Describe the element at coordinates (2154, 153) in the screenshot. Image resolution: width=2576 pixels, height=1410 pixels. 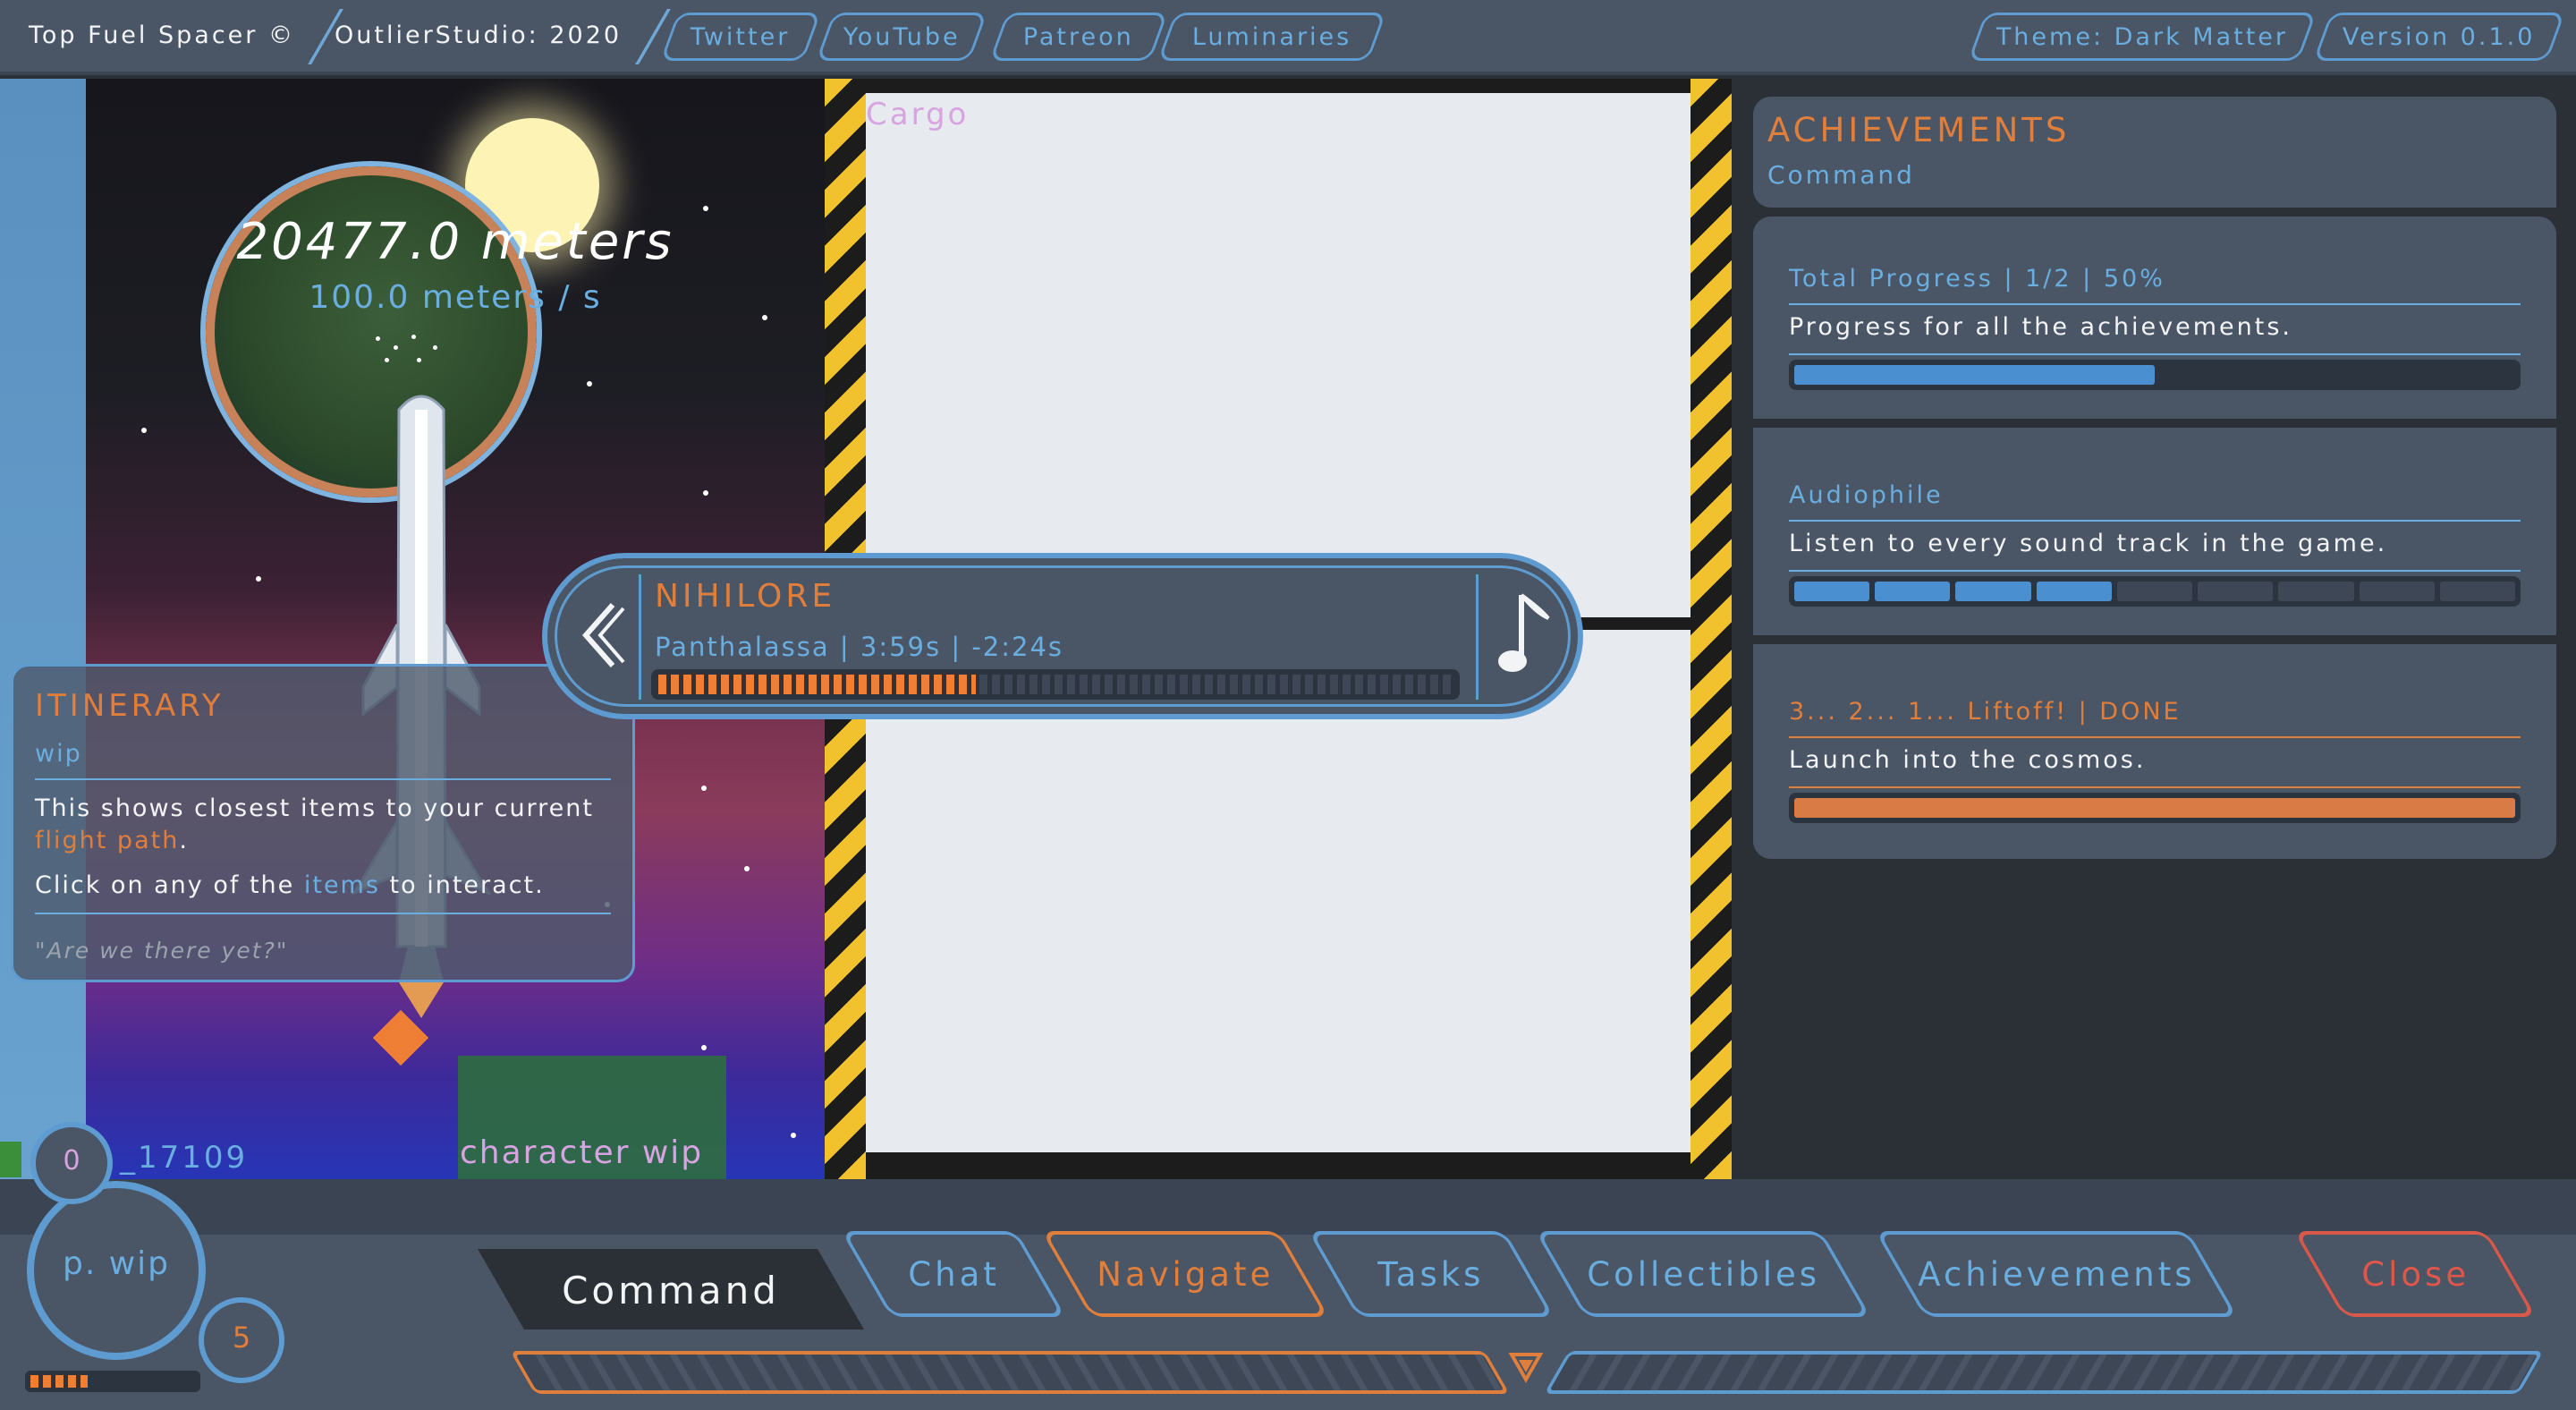
I see `achievements-header: ACHIEVEMENTS Command` at that location.